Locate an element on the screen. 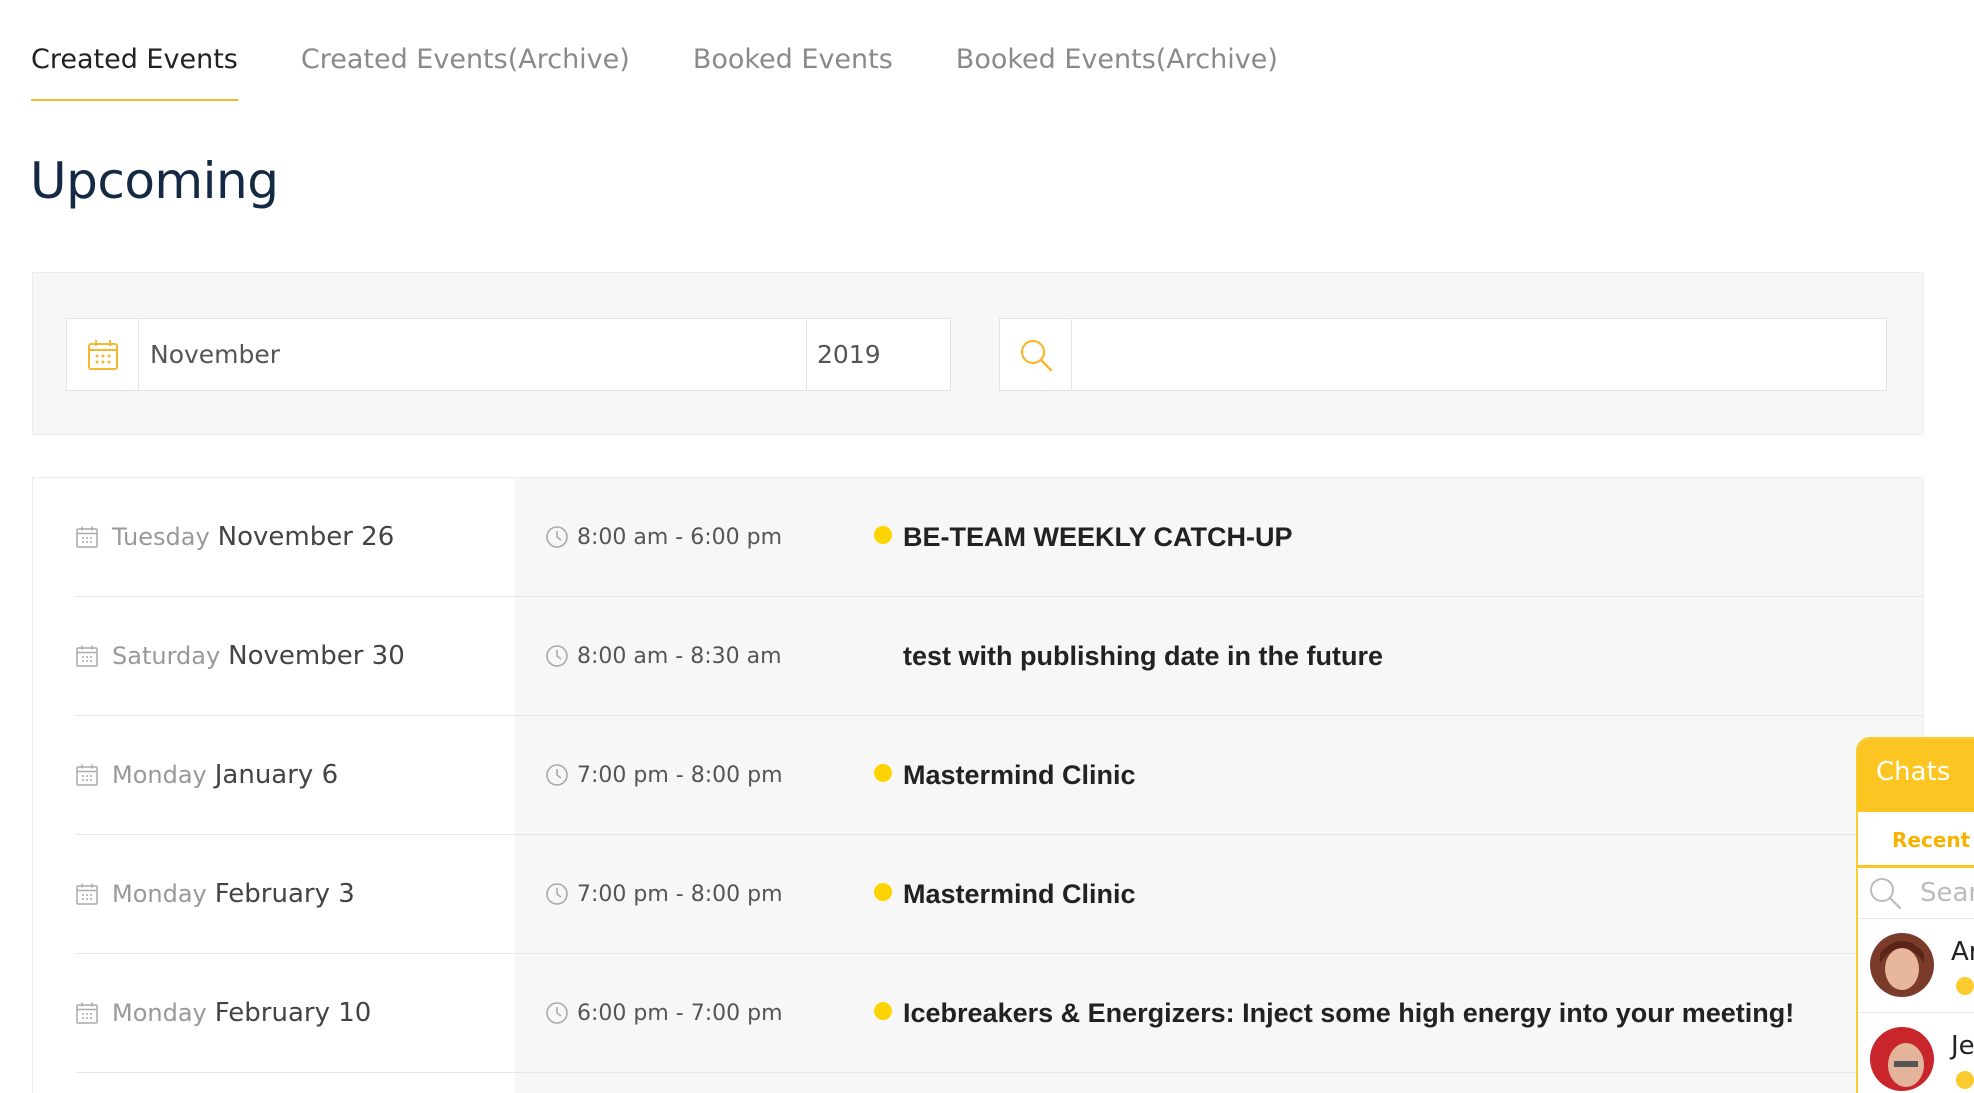 The width and height of the screenshot is (1974, 1093). event-date: Tuesday November 26 is located at coordinates (235, 537).